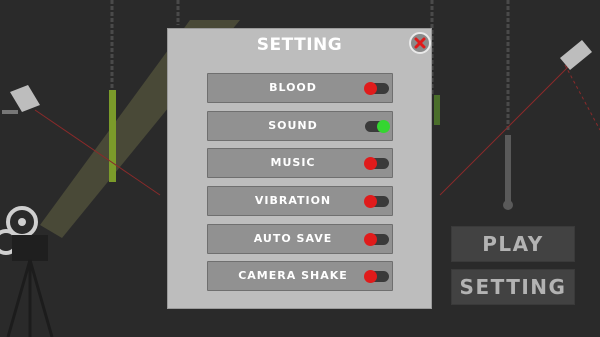 Image resolution: width=600 pixels, height=337 pixels. I want to click on option-auto-save: AUTO SAVE, so click(300, 239).